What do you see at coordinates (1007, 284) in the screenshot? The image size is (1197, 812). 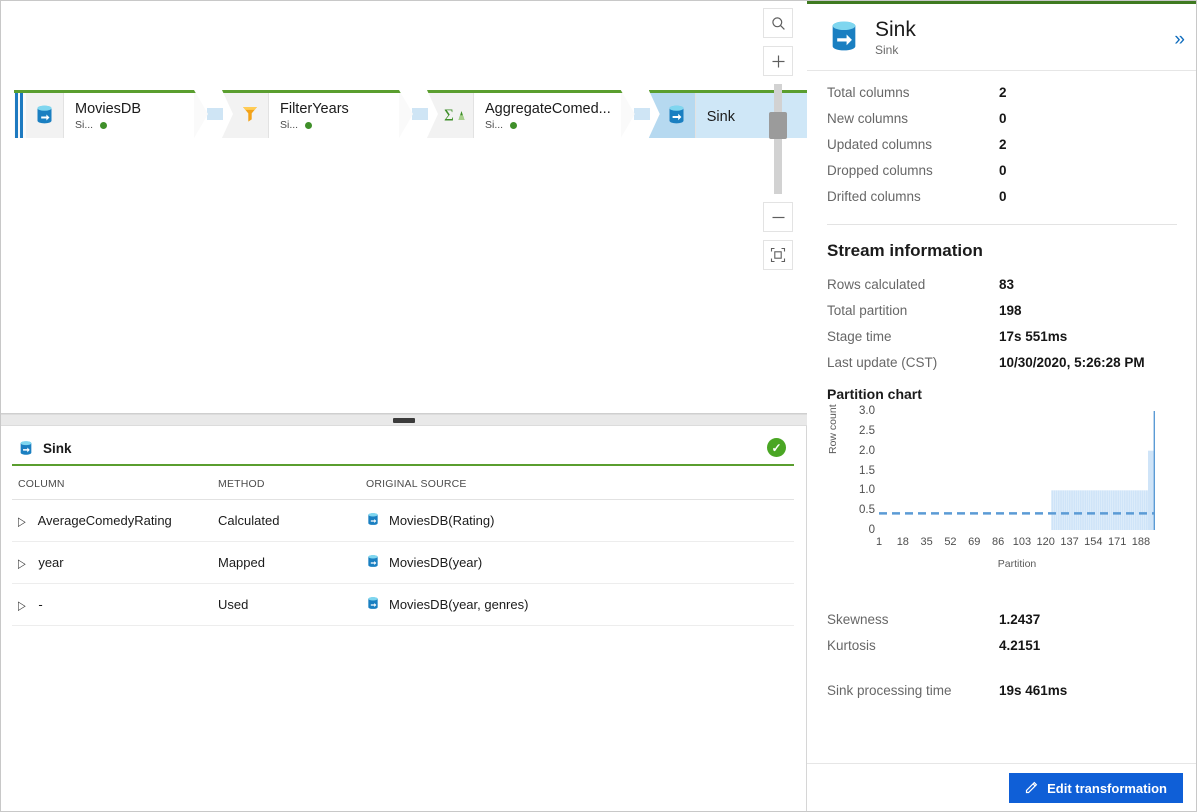 I see `stat-value: 83` at bounding box center [1007, 284].